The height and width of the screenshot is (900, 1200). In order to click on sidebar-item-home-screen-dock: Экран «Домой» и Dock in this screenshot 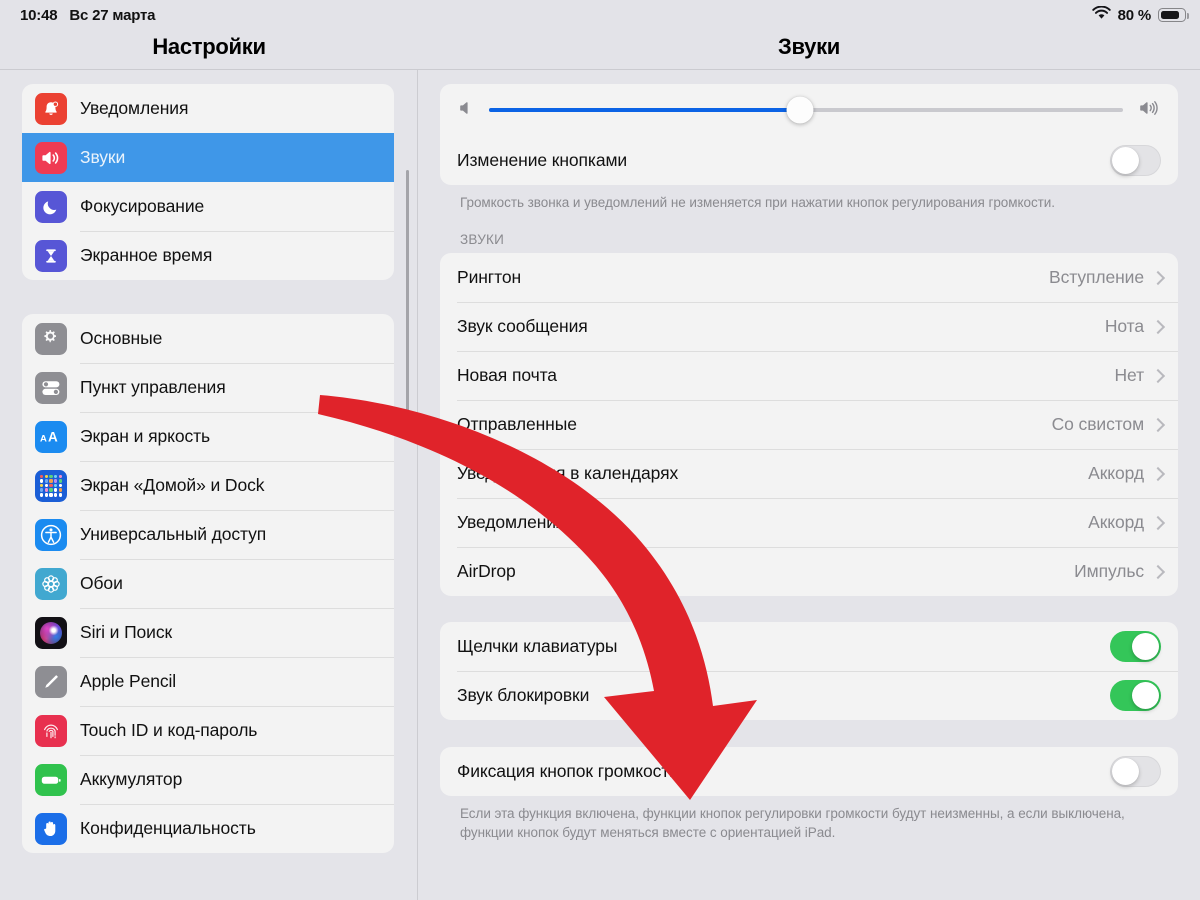, I will do `click(208, 485)`.